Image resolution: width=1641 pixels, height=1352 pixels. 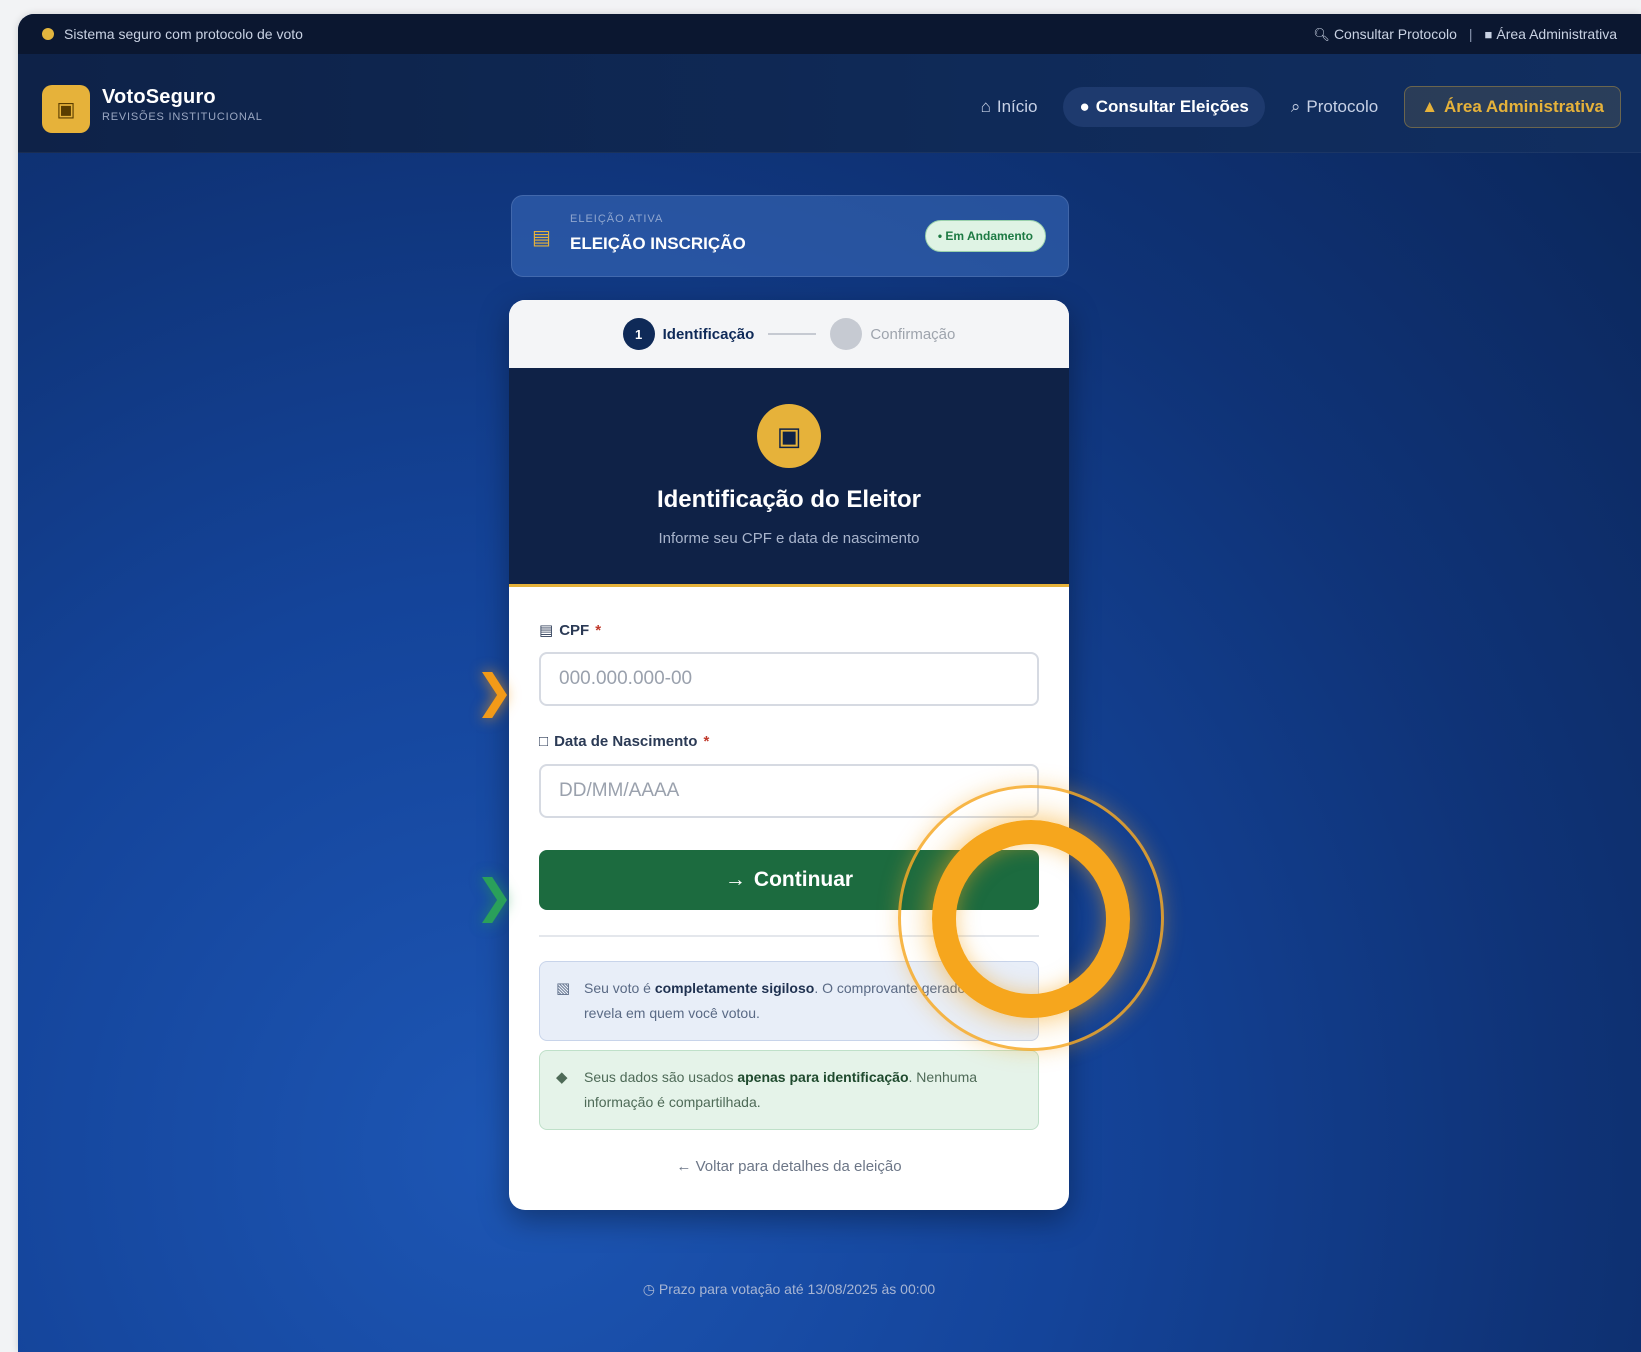 What do you see at coordinates (544, 741) in the screenshot?
I see `calendar-icon: □` at bounding box center [544, 741].